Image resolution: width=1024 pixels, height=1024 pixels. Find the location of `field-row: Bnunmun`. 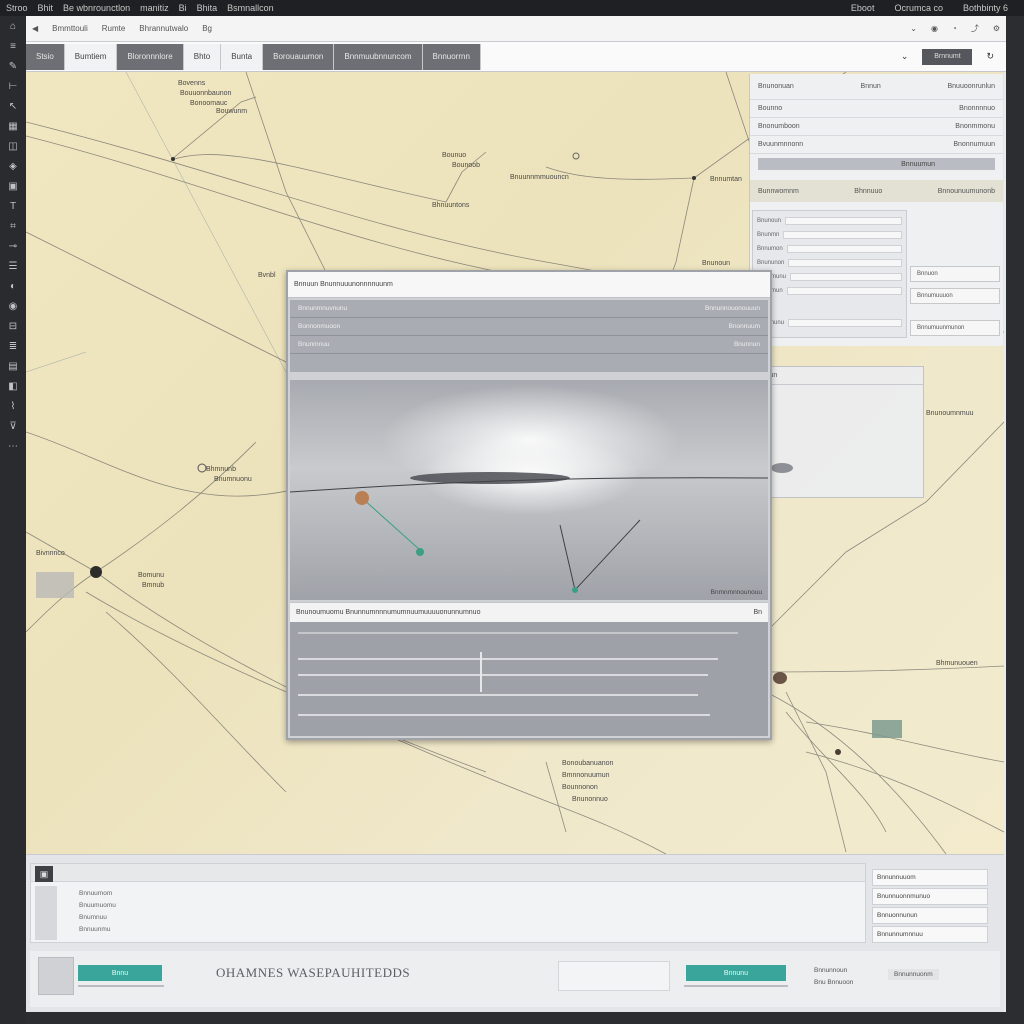

field-row: Bnunmun is located at coordinates (829, 291).